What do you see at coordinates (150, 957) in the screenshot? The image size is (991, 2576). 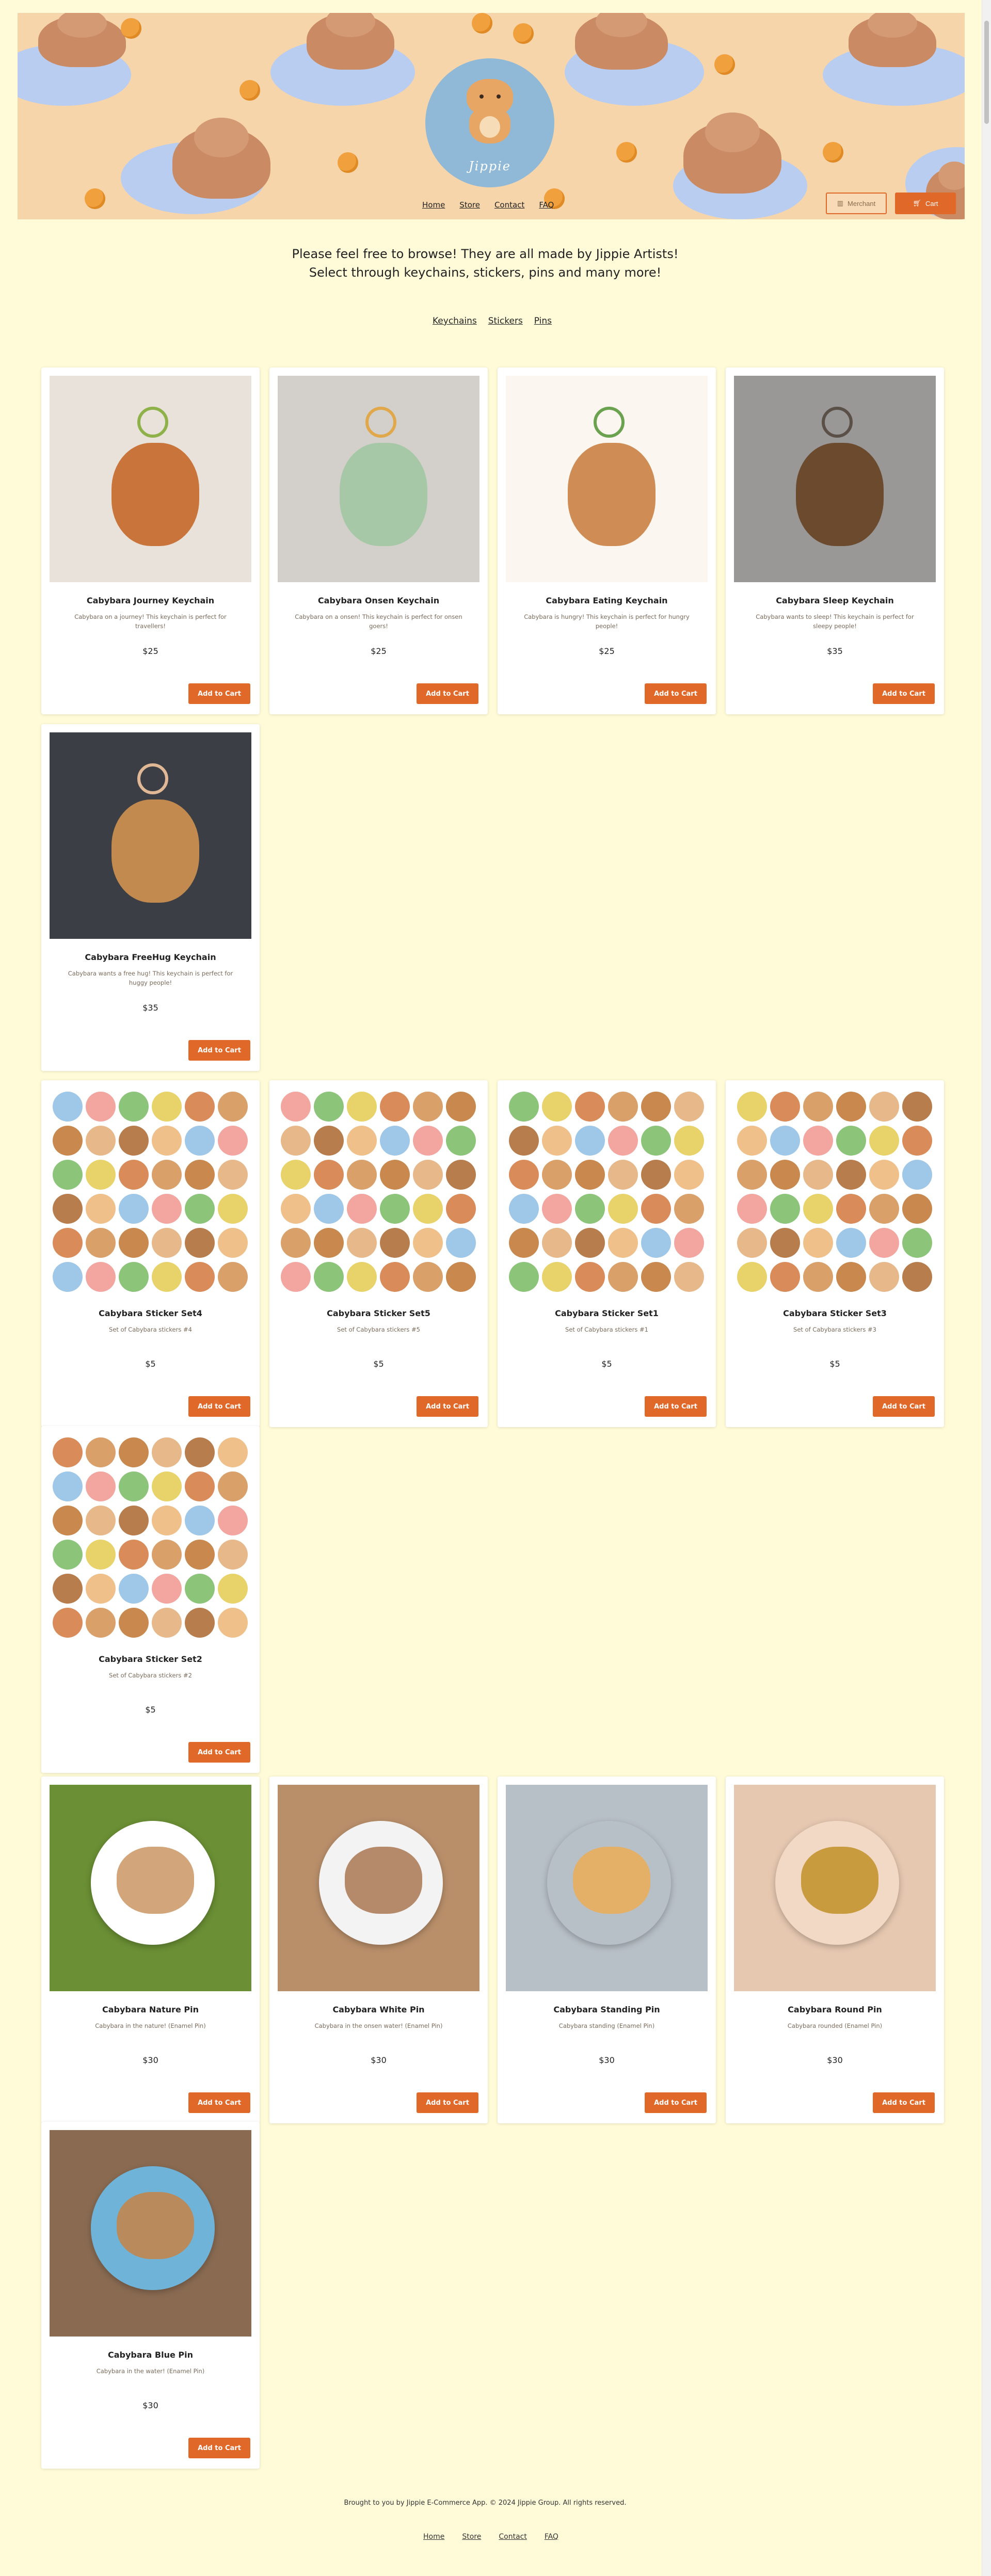 I see `product-name: Cabybara FreeHug Keychain` at bounding box center [150, 957].